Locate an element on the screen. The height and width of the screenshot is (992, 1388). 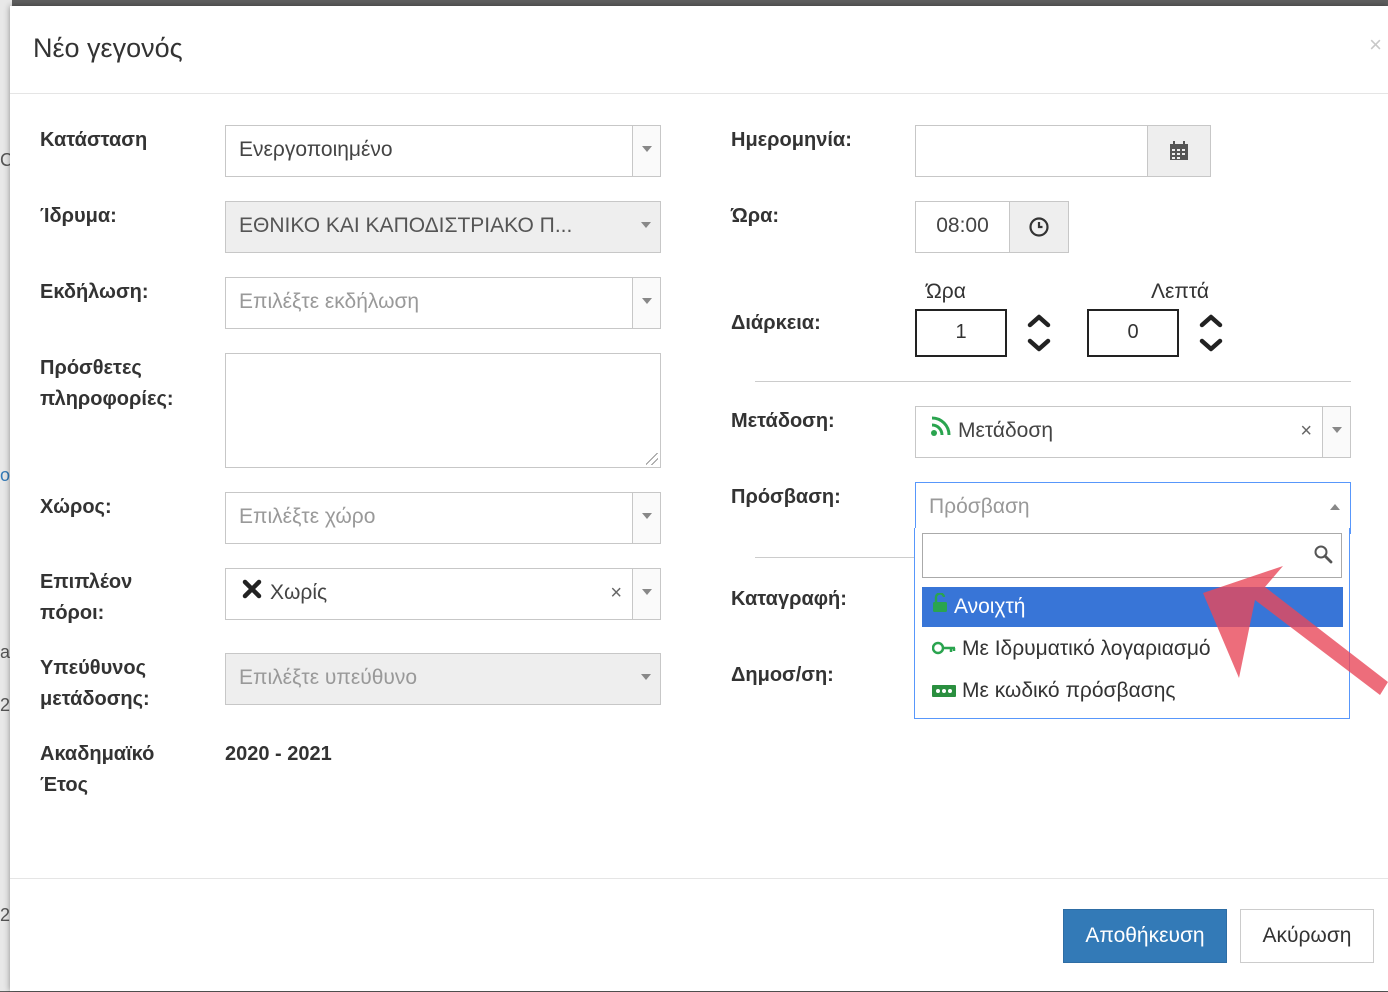
time-label: Ώρα: is located at coordinates (755, 216).